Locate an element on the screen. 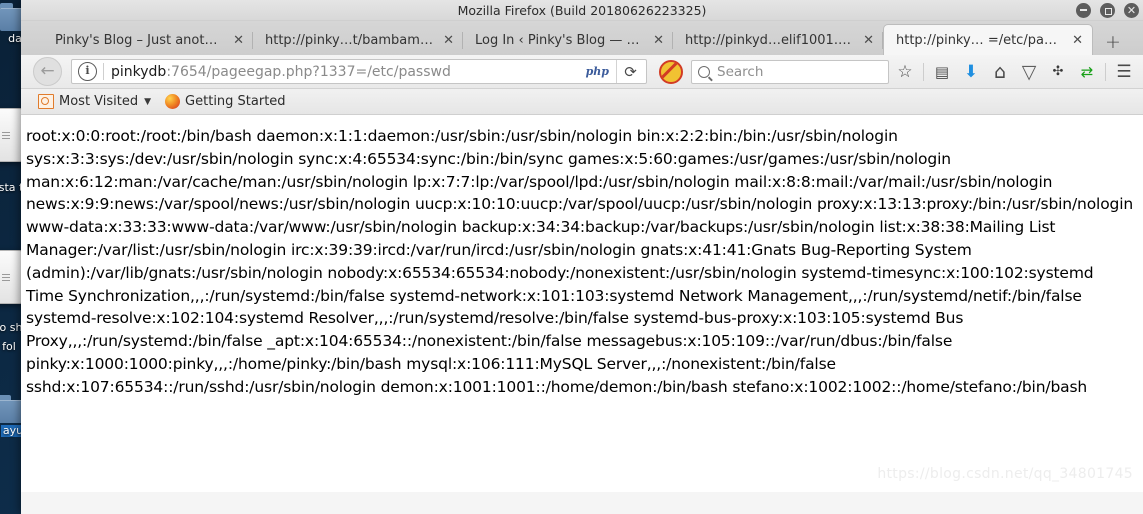  maximize-button is located at coordinates (1107, 10).